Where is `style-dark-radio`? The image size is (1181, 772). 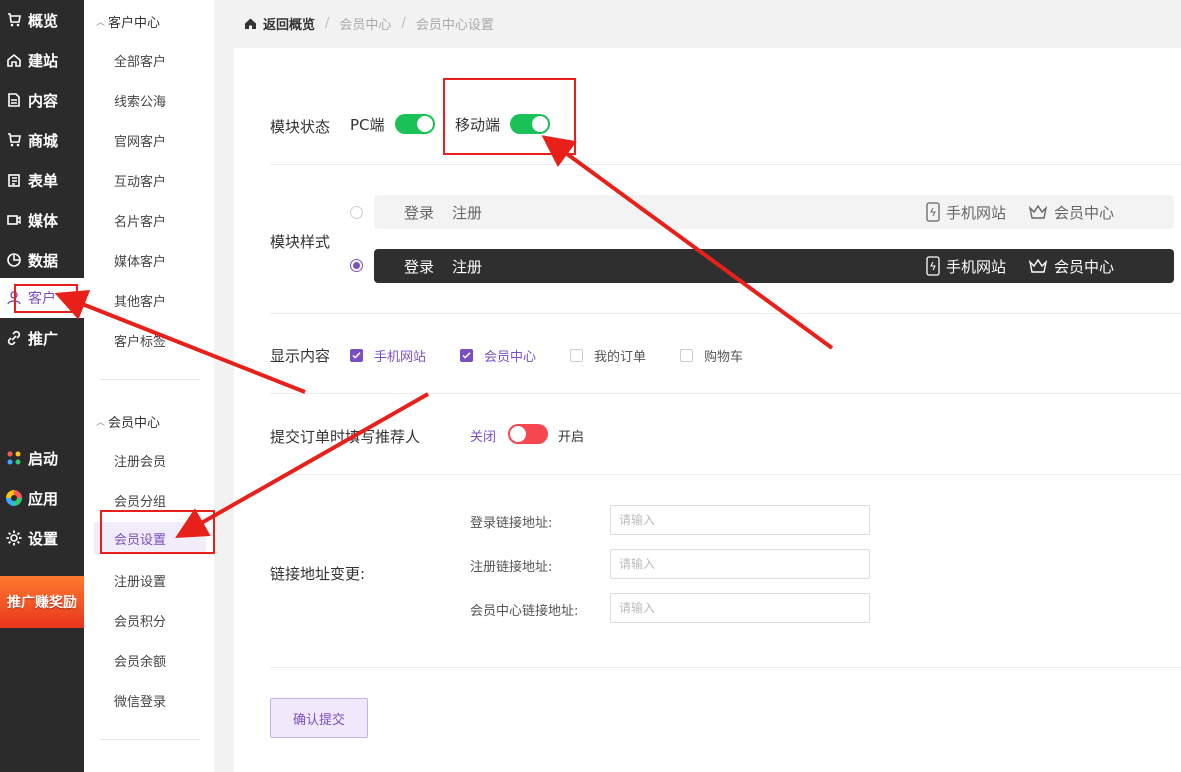
style-dark-radio is located at coordinates (356, 265).